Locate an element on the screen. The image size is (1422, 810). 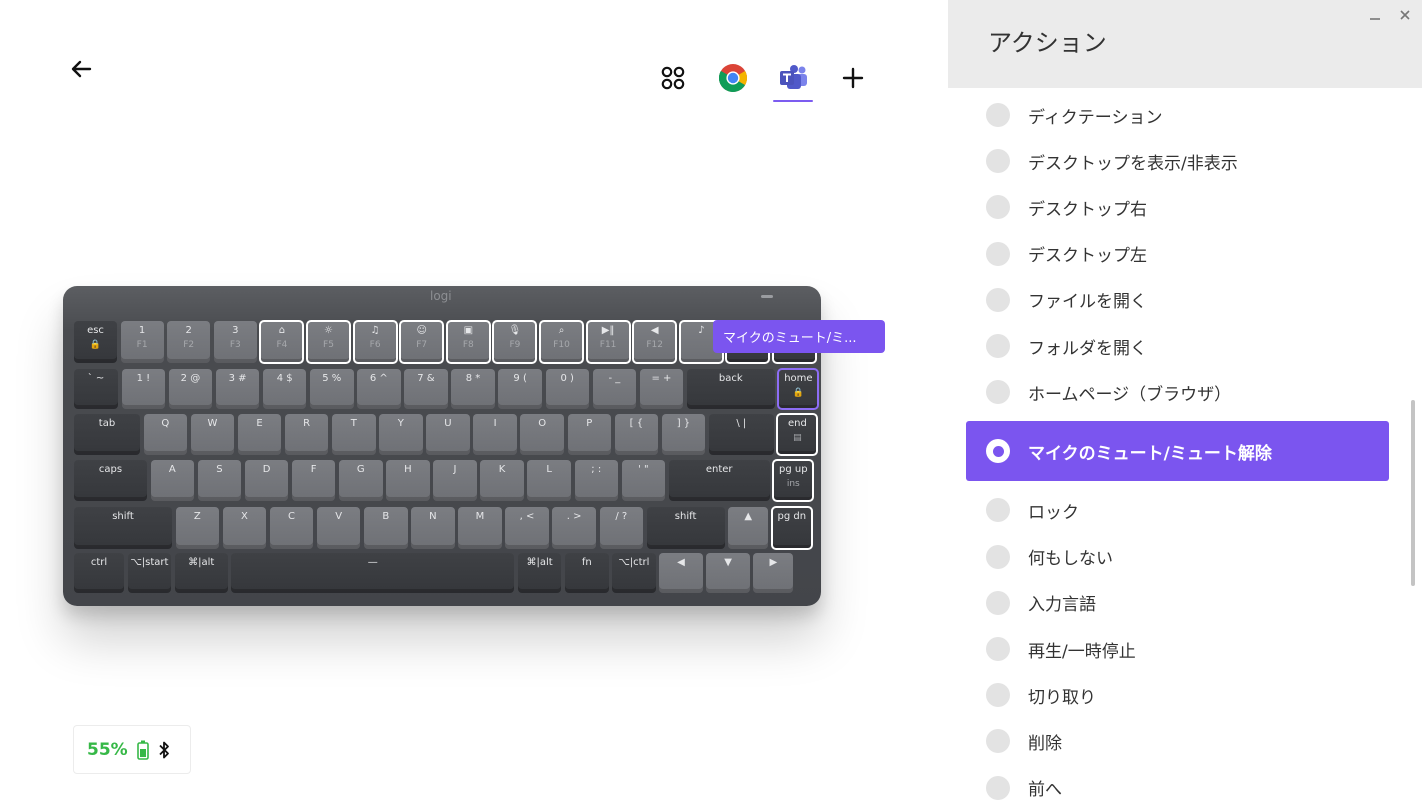
keyboard-key: C is located at coordinates (291, 528).